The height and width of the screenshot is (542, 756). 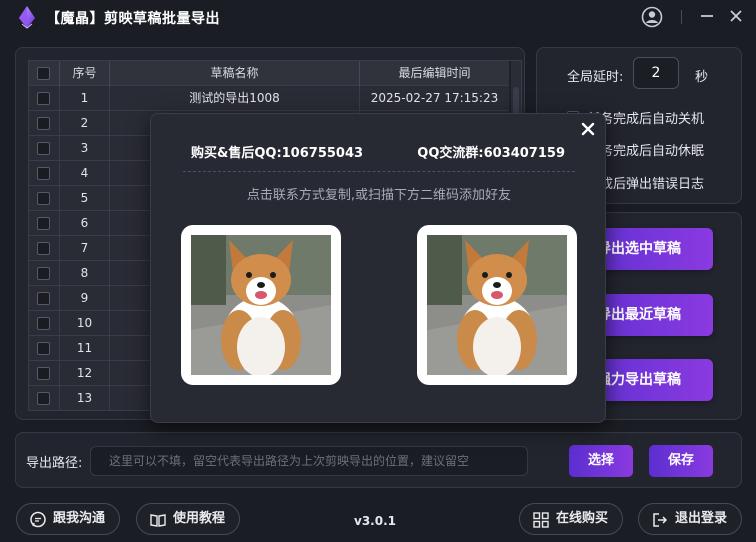 I want to click on book-icon, so click(x=158, y=520).